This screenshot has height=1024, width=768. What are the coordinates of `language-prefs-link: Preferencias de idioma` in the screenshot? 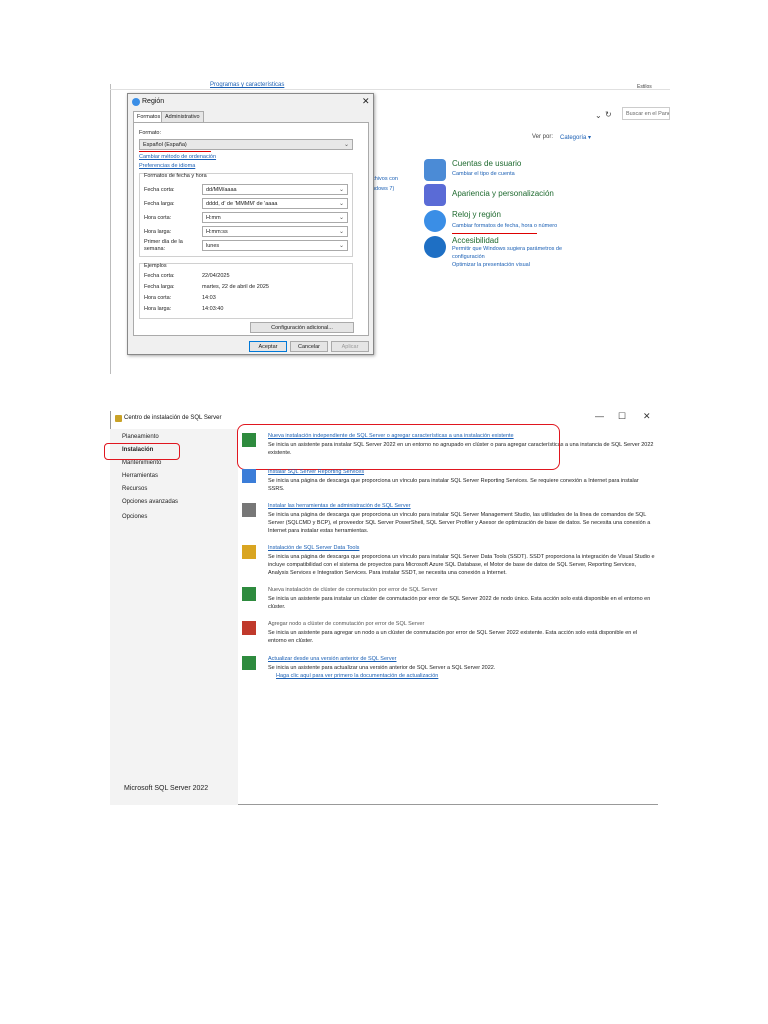 It's located at (167, 166).